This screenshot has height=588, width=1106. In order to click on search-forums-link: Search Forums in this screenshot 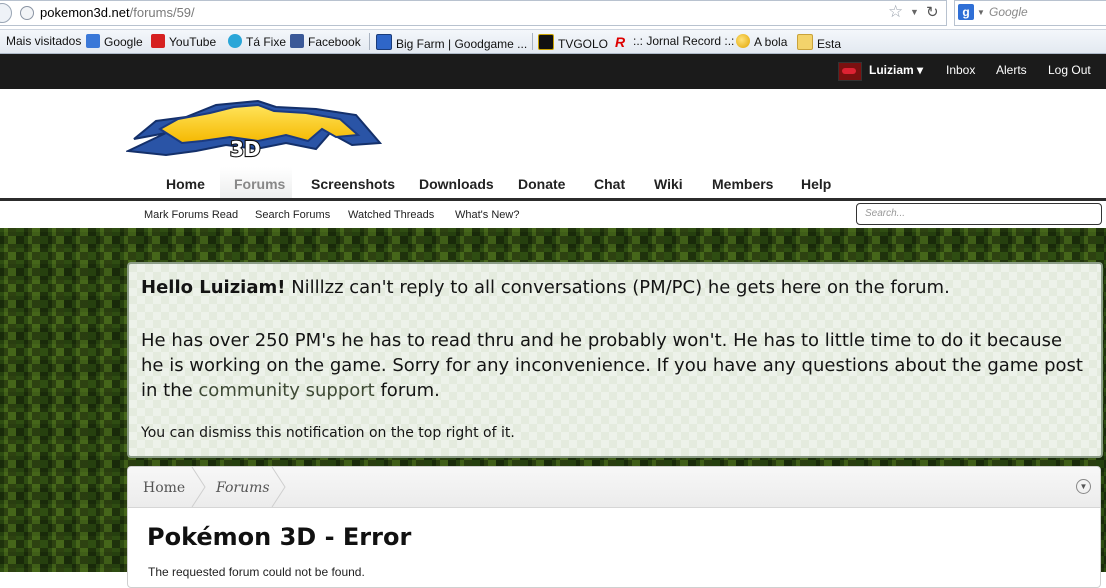, I will do `click(292, 215)`.